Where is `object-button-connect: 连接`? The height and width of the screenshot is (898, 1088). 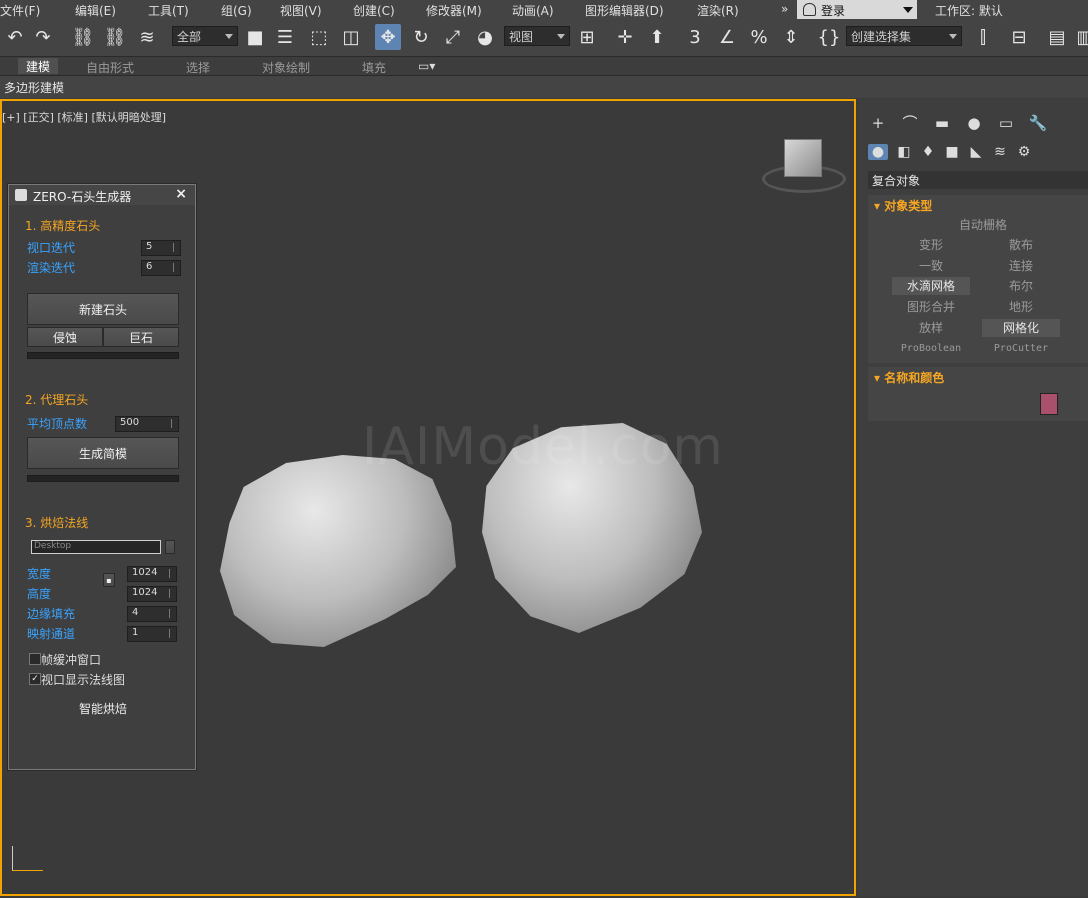
object-button-connect: 连接 is located at coordinates (1021, 266).